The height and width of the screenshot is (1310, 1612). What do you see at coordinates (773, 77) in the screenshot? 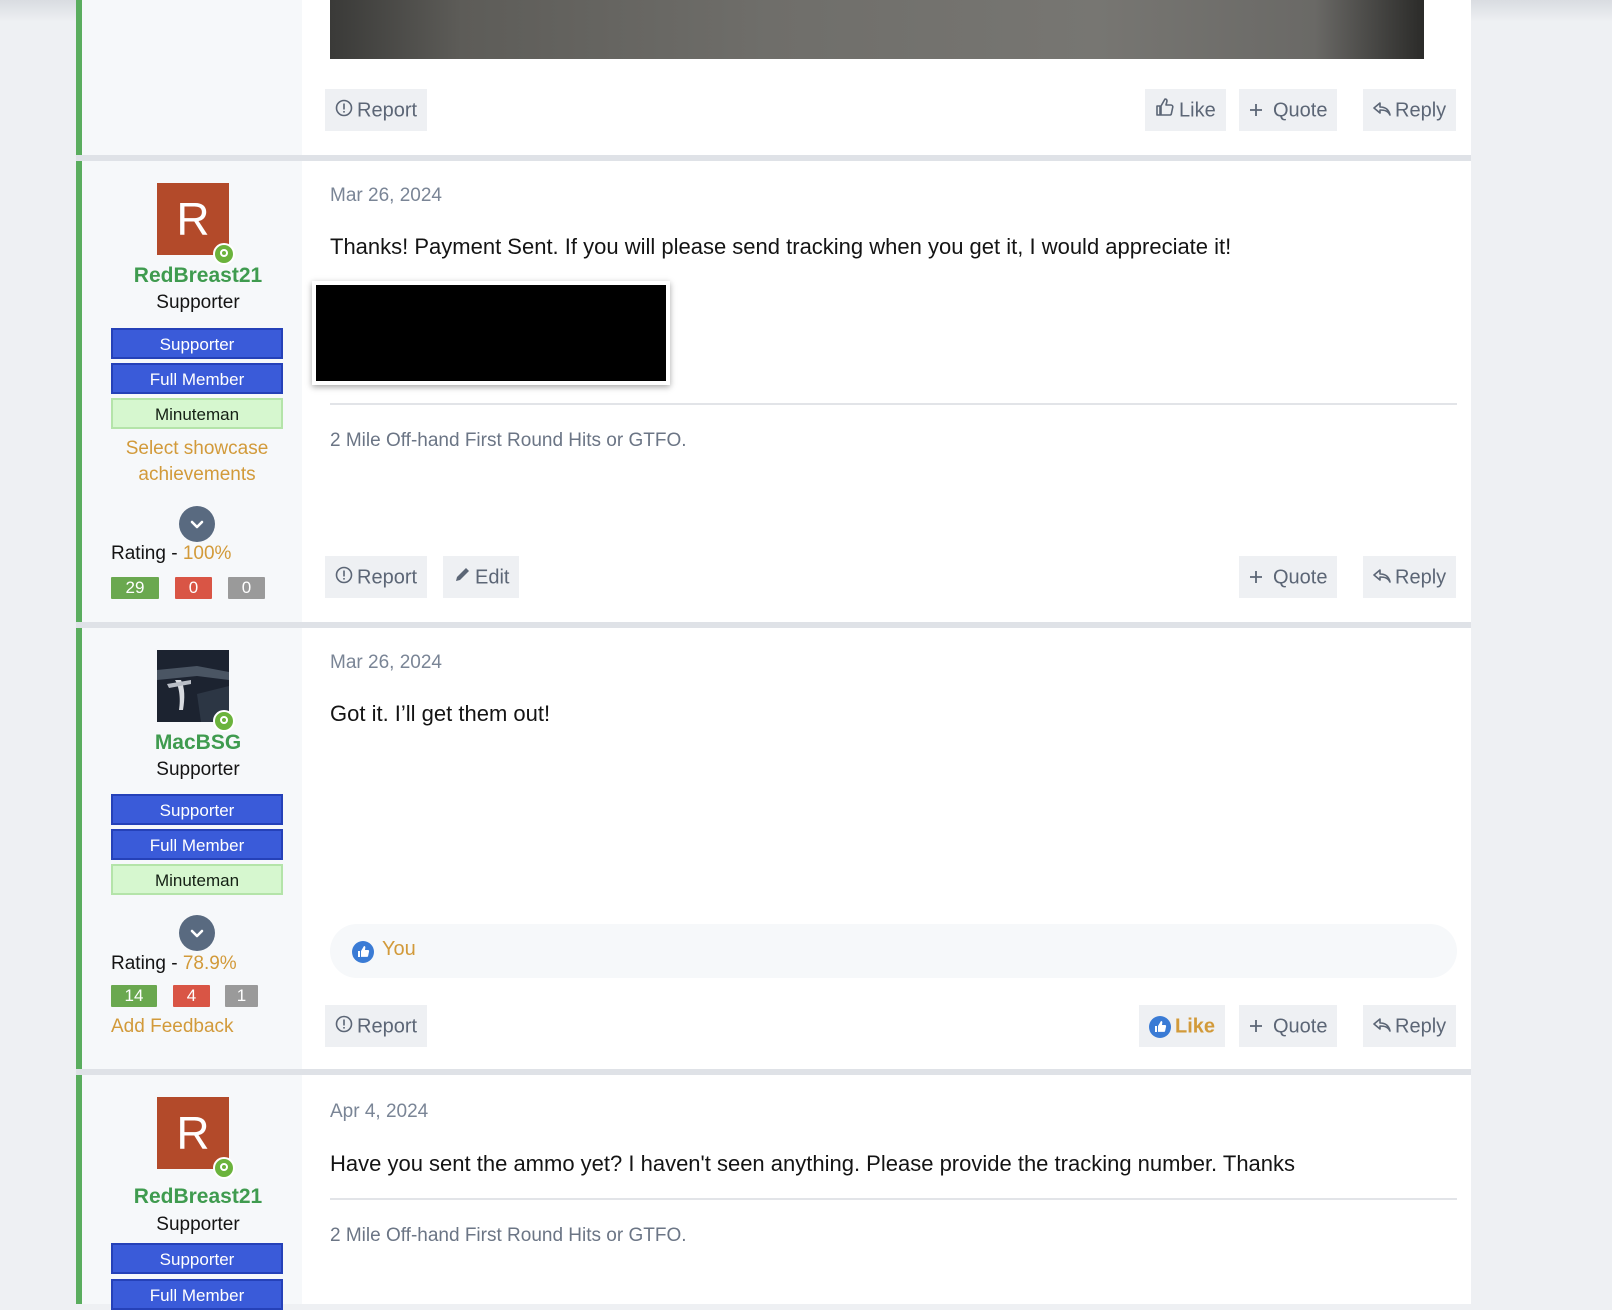
I see `post-previous: Report Like Quote Reply` at bounding box center [773, 77].